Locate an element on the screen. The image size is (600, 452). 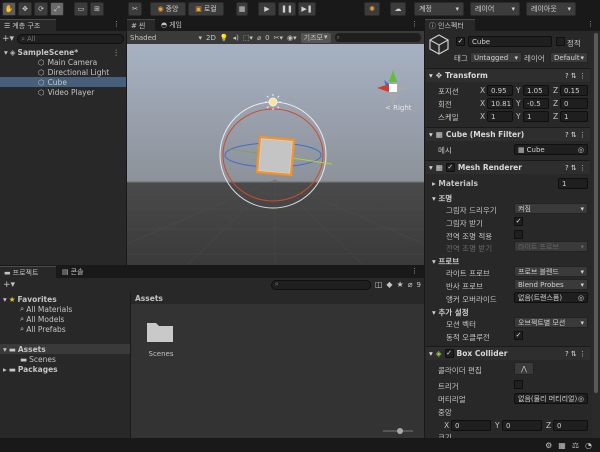
hierarchy-item-selected: ⬡ Cube is located at coordinates (63, 82).